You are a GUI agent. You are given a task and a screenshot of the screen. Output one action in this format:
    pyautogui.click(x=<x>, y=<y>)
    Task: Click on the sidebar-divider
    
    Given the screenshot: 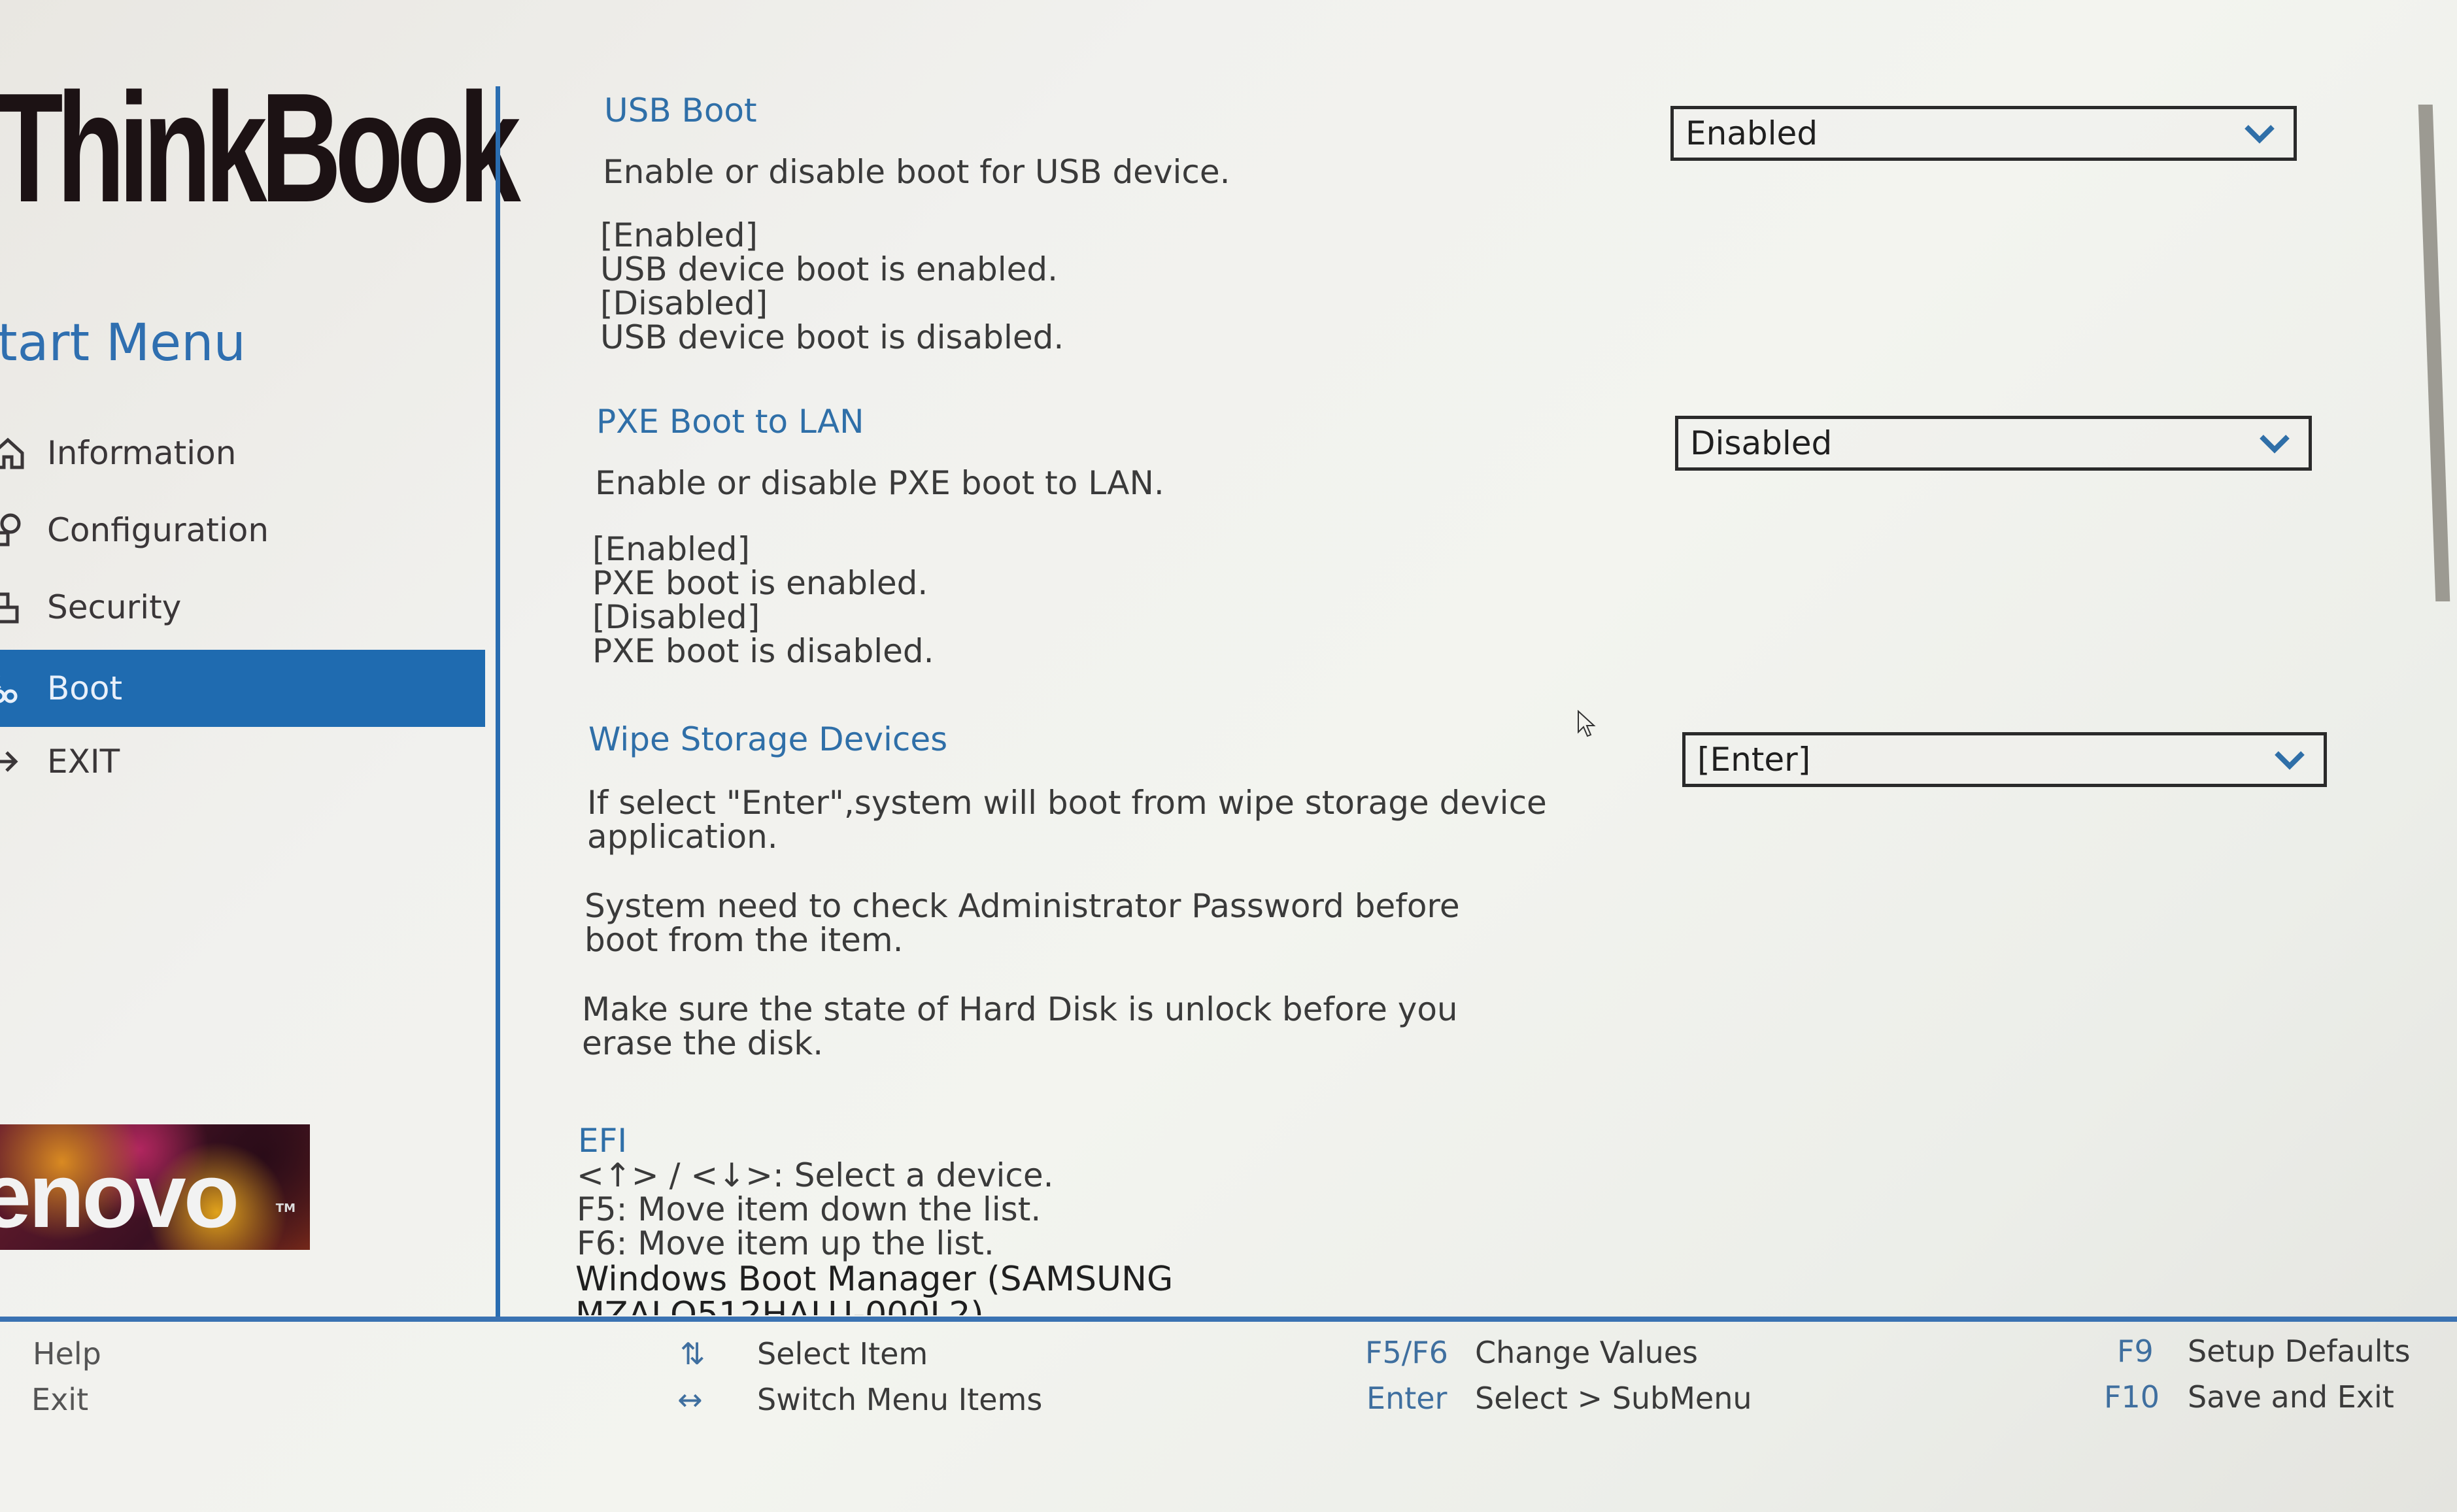 What is the action you would take?
    pyautogui.click(x=498, y=702)
    